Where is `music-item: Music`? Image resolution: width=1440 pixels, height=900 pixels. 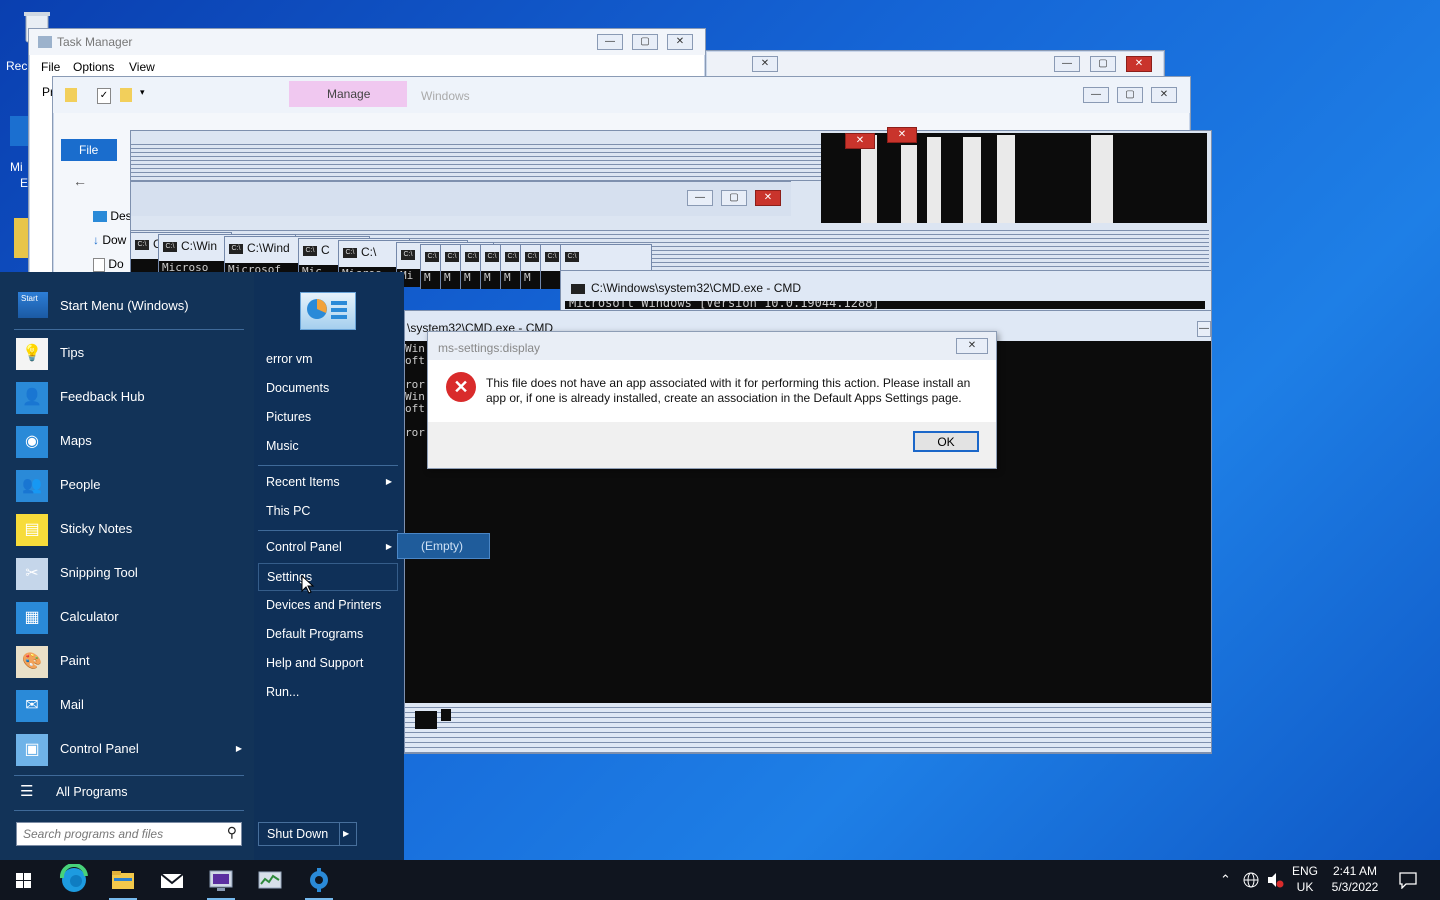
music-item: Music is located at coordinates (328, 447).